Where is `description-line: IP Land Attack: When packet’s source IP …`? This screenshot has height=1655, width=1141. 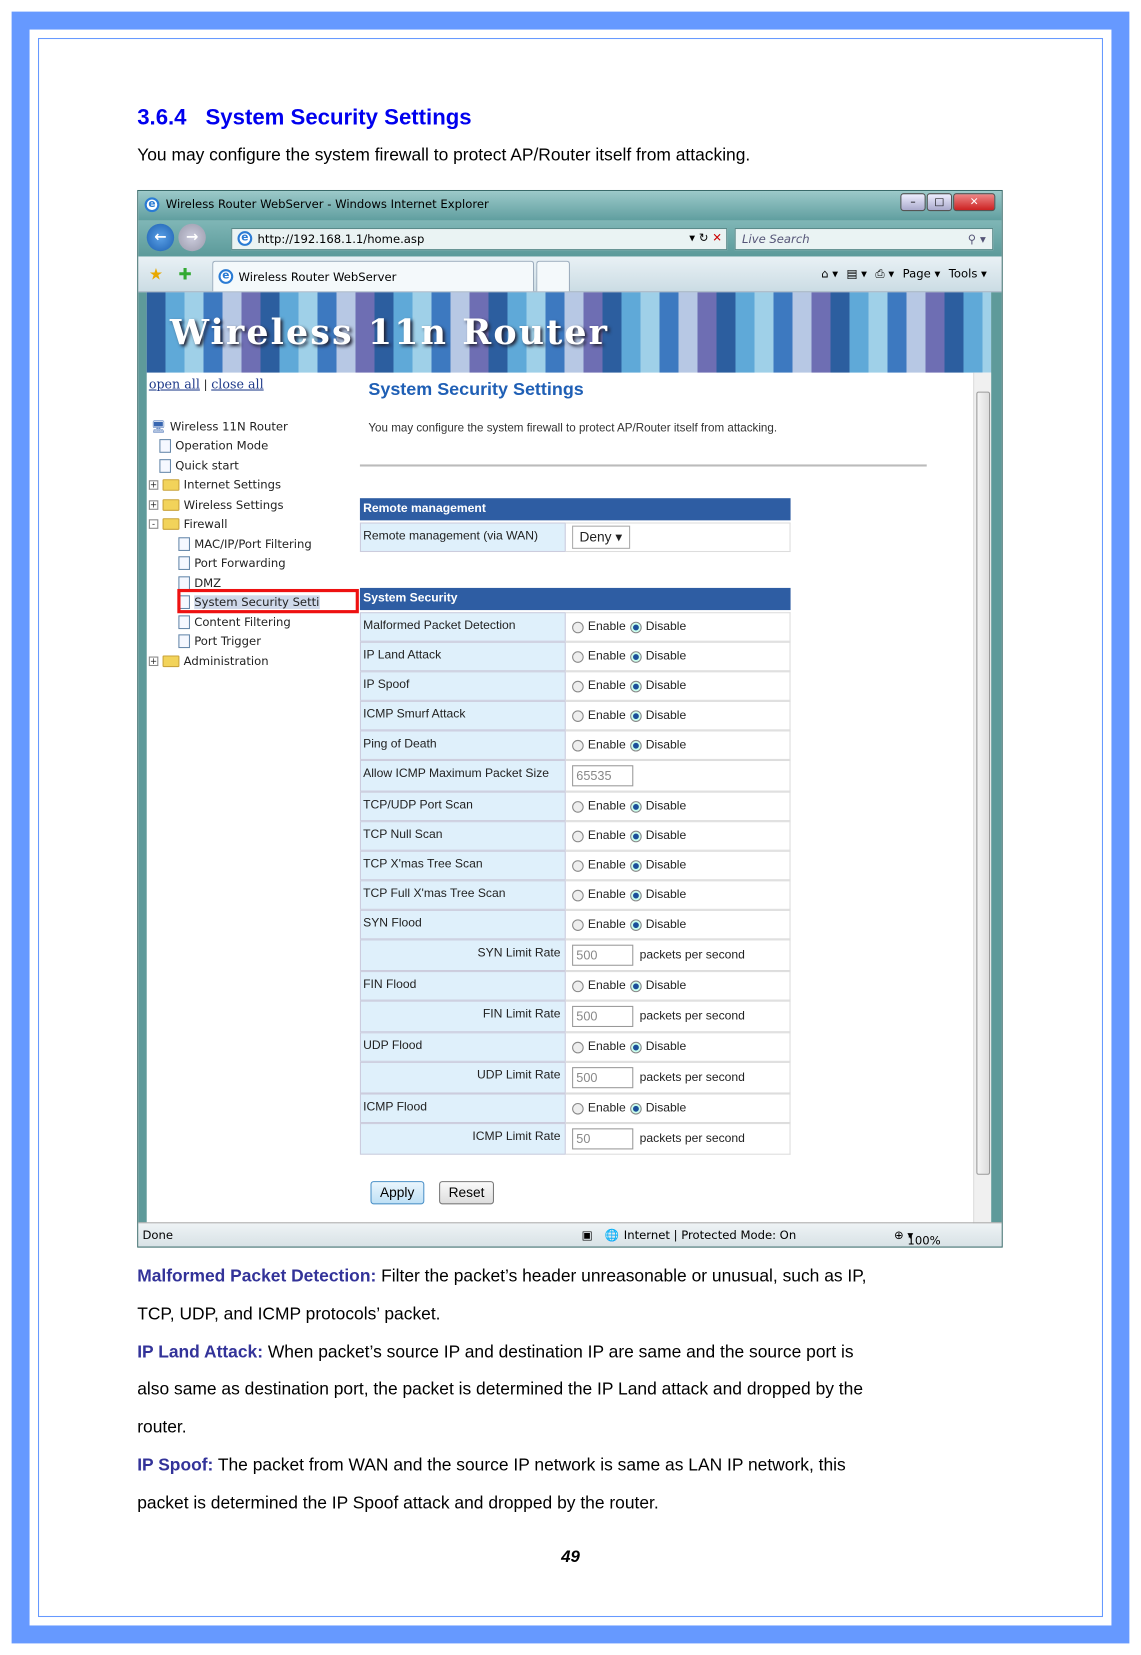 description-line: IP Land Attack: When packet’s source IP … is located at coordinates (495, 1352).